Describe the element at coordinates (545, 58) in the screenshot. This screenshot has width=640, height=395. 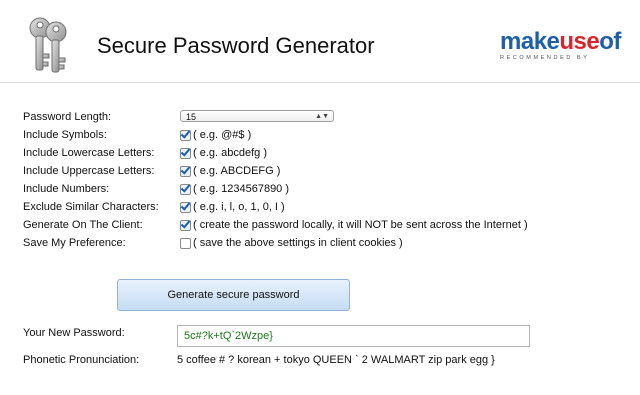
I see `logo-tagline: RECOMMENDED BY` at that location.